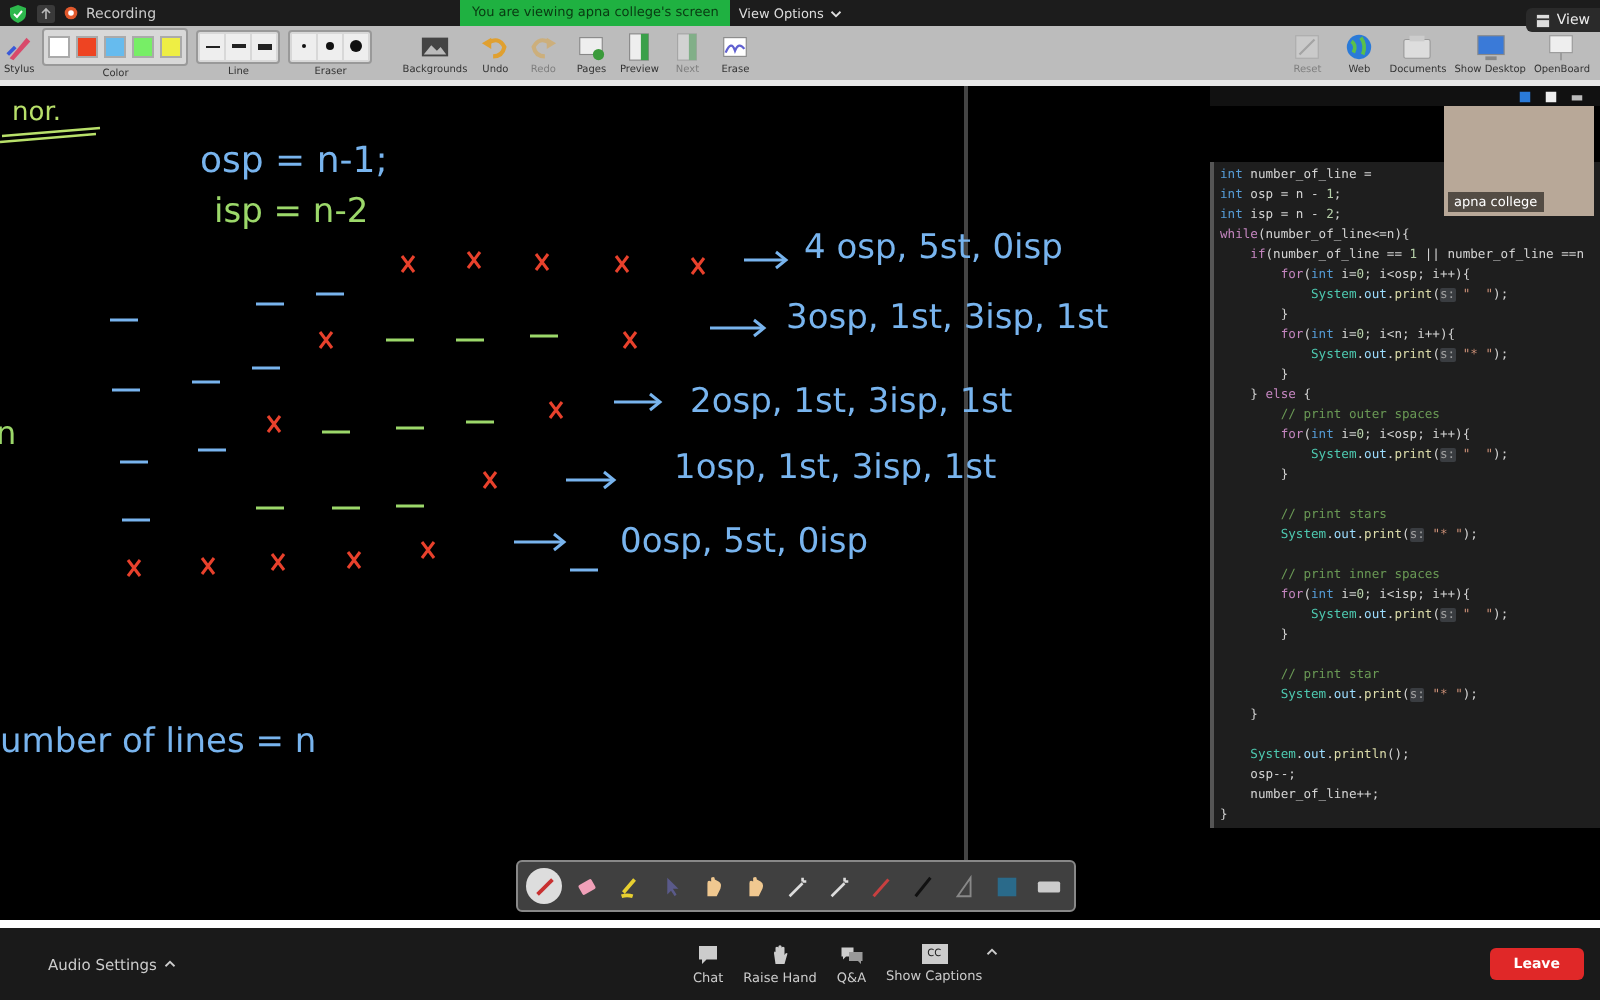 This screenshot has height=1000, width=1600. What do you see at coordinates (947, 318) in the screenshot?
I see `handwritten-note: 3osp, 1st, 3isp, 1st` at bounding box center [947, 318].